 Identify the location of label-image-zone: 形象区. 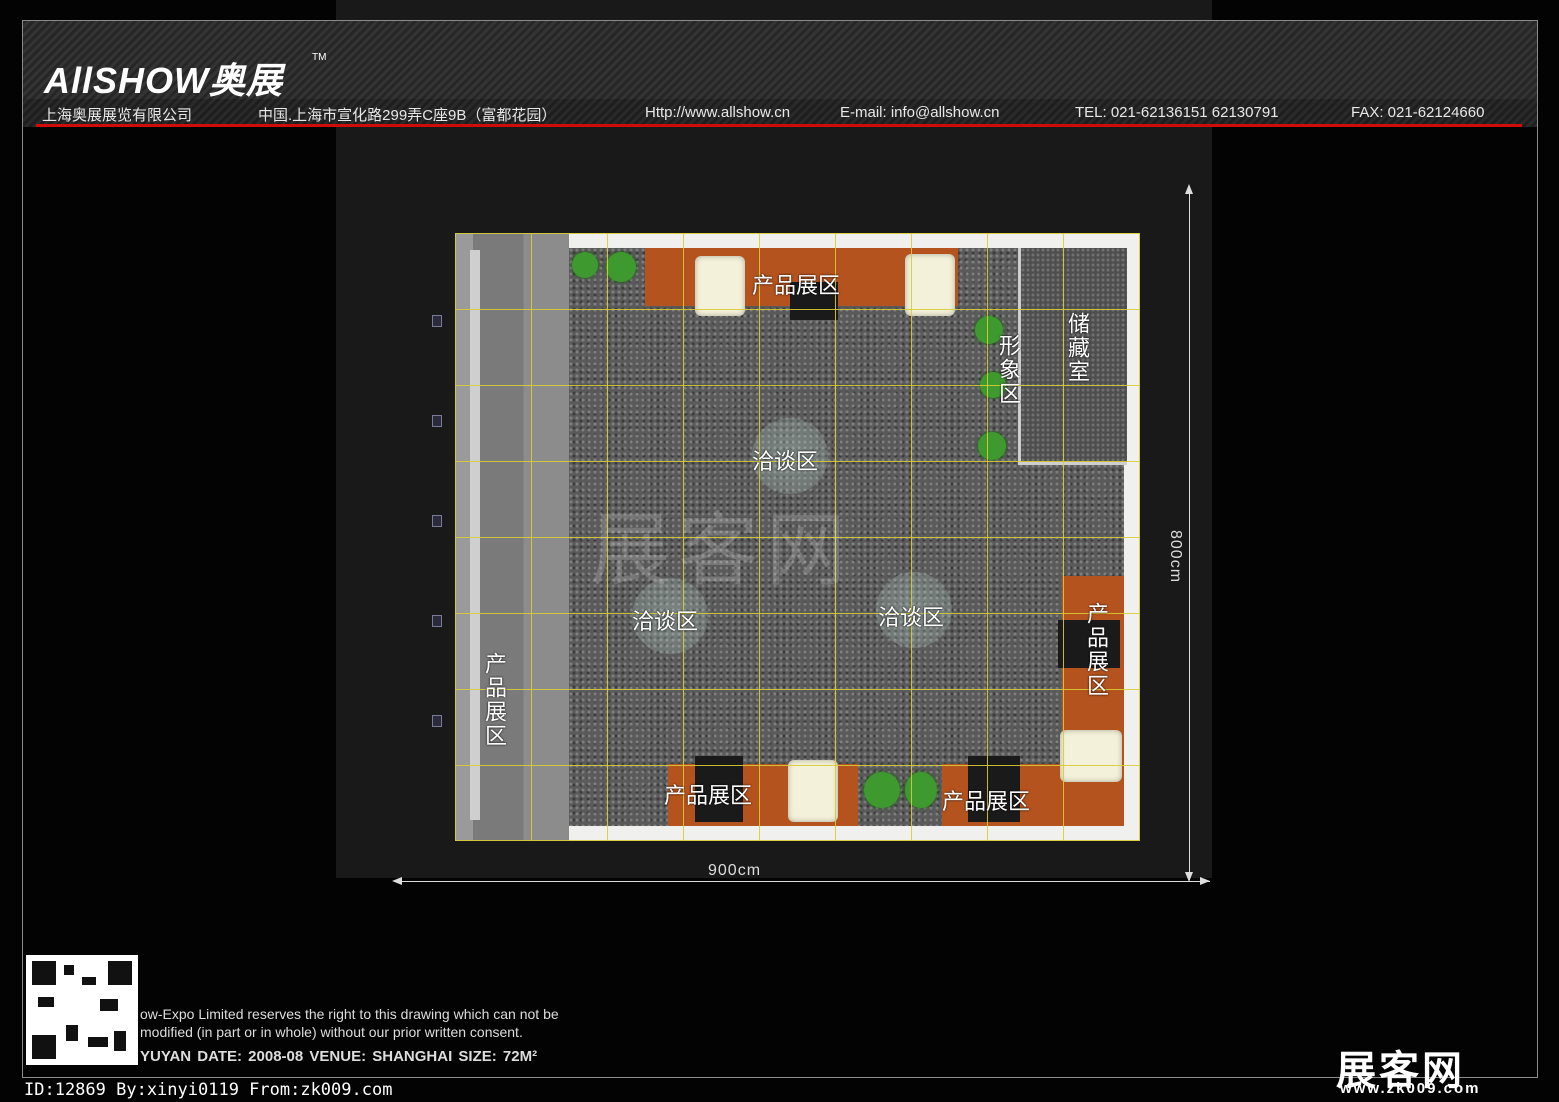
(1008, 370).